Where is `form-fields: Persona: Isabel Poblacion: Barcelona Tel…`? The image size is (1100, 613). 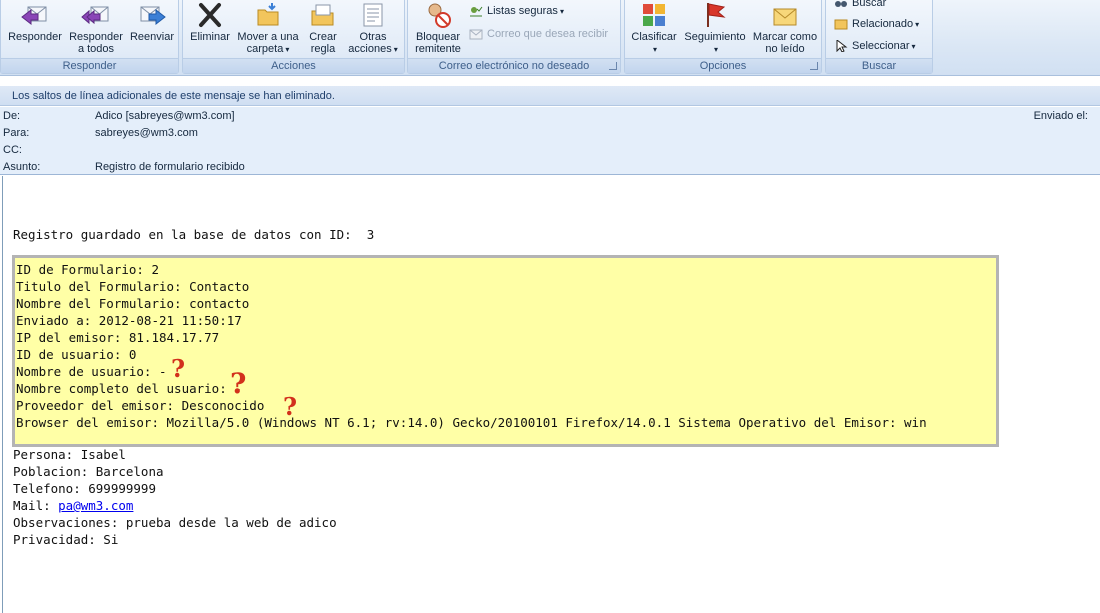
form-fields: Persona: Isabel Poblacion: Barcelona Tel… is located at coordinates (175, 497).